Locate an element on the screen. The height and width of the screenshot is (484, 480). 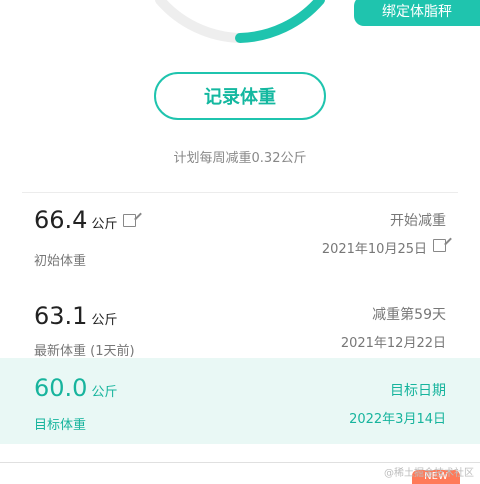
bottom-divider is located at coordinates (240, 462).